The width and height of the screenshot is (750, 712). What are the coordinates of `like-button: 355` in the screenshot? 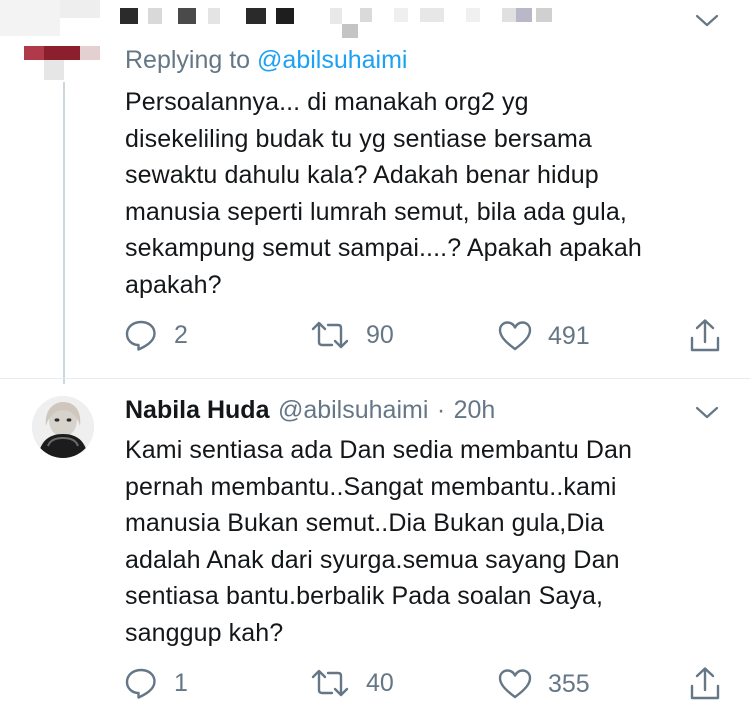 It's located at (544, 684).